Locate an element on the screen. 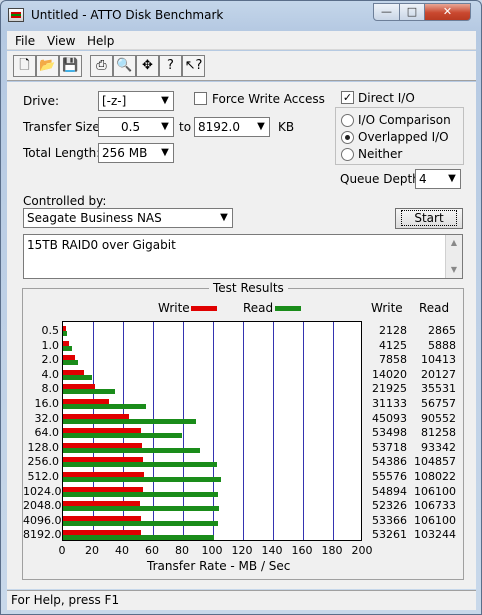  write-value: 52326 is located at coordinates (389, 506).